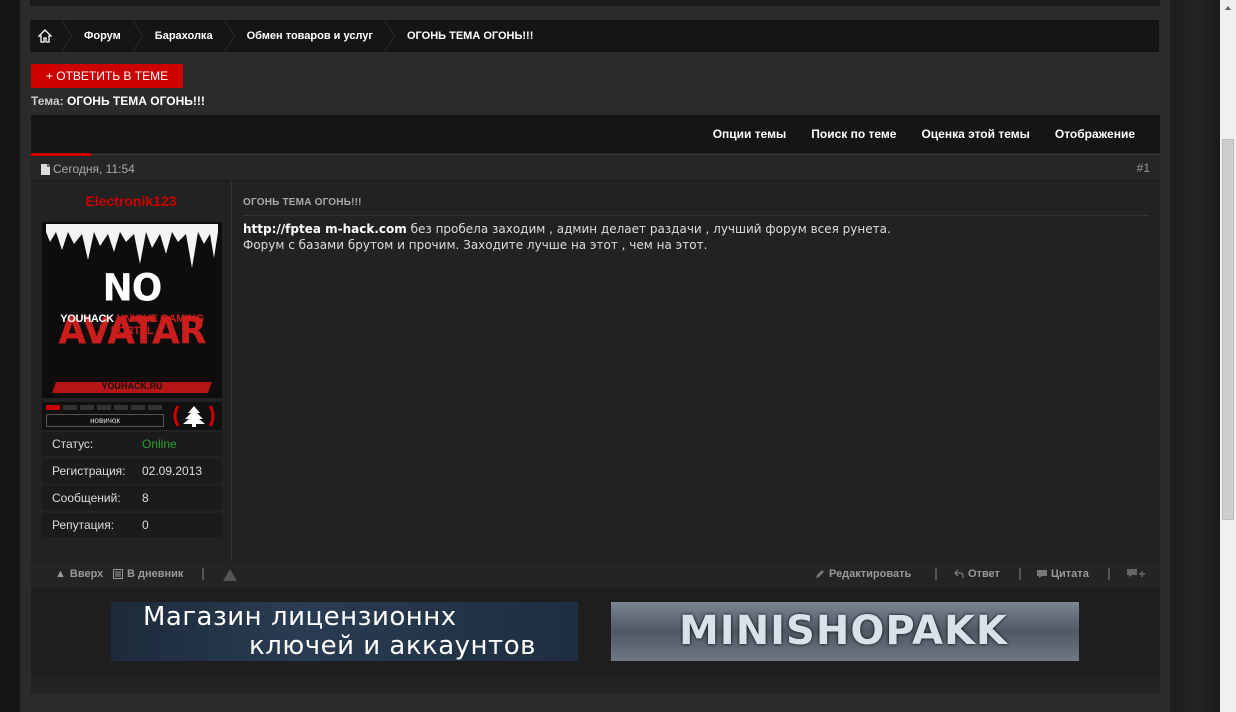 Image resolution: width=1236 pixels, height=712 pixels. I want to click on search-thread-menu: Поиск по теме, so click(853, 134).